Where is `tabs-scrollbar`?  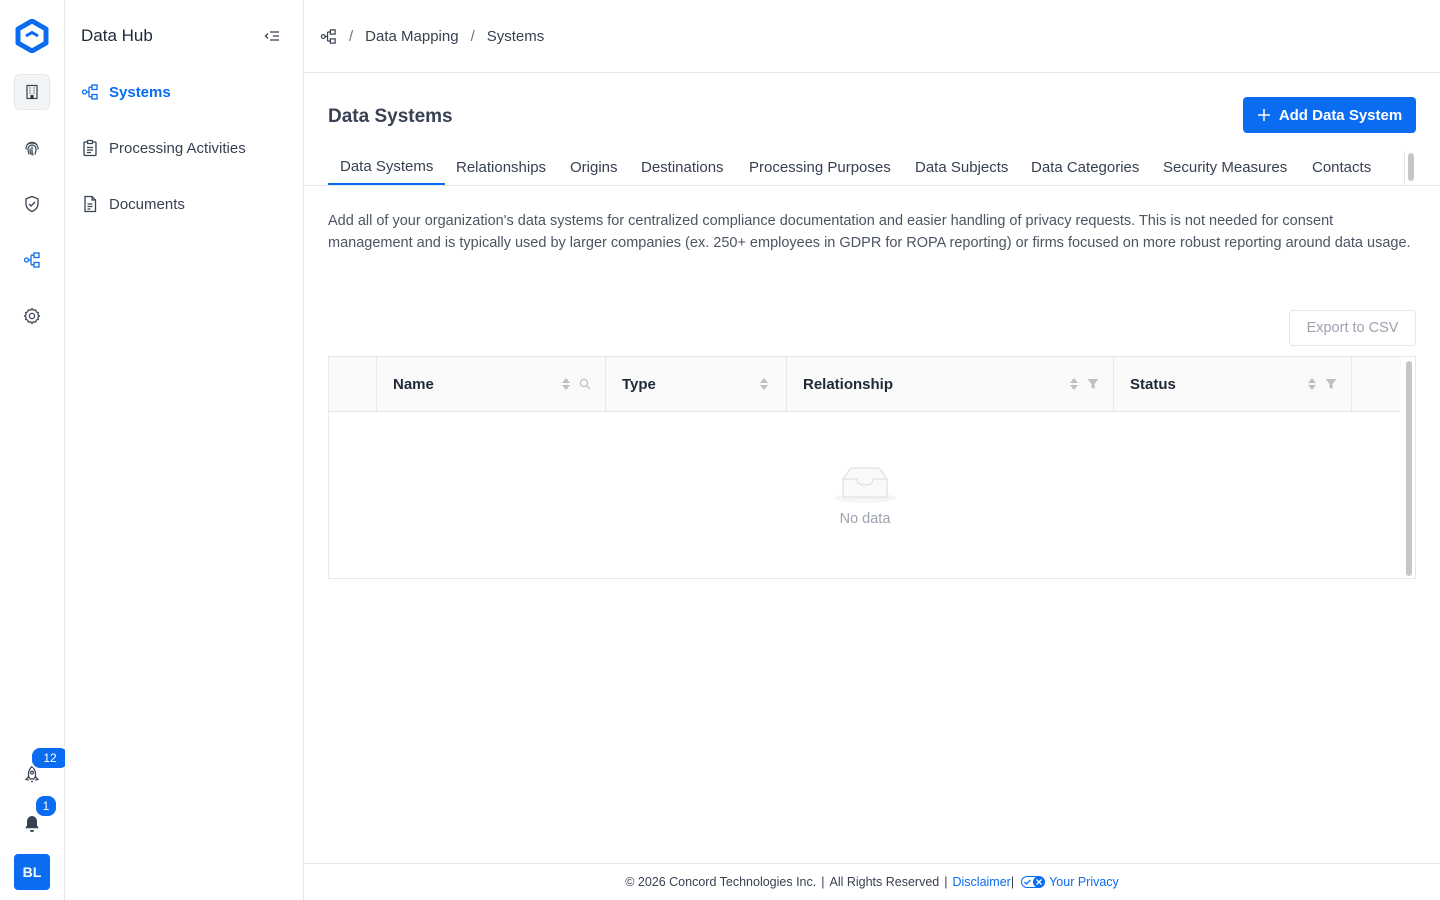
tabs-scrollbar is located at coordinates (1410, 168).